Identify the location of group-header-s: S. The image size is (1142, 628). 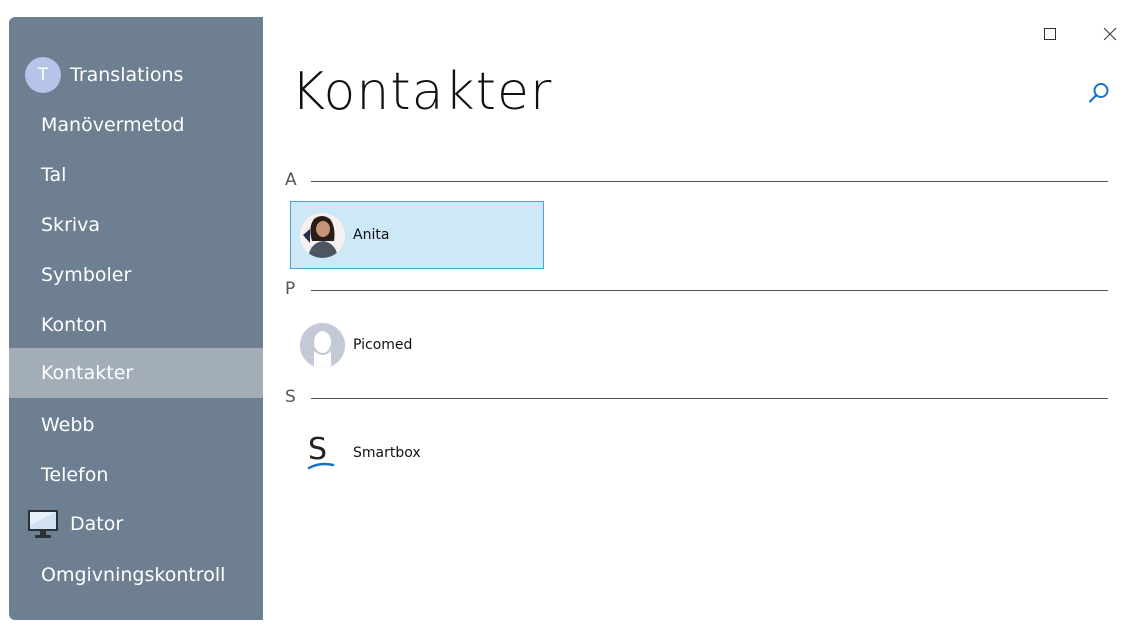
(696, 398).